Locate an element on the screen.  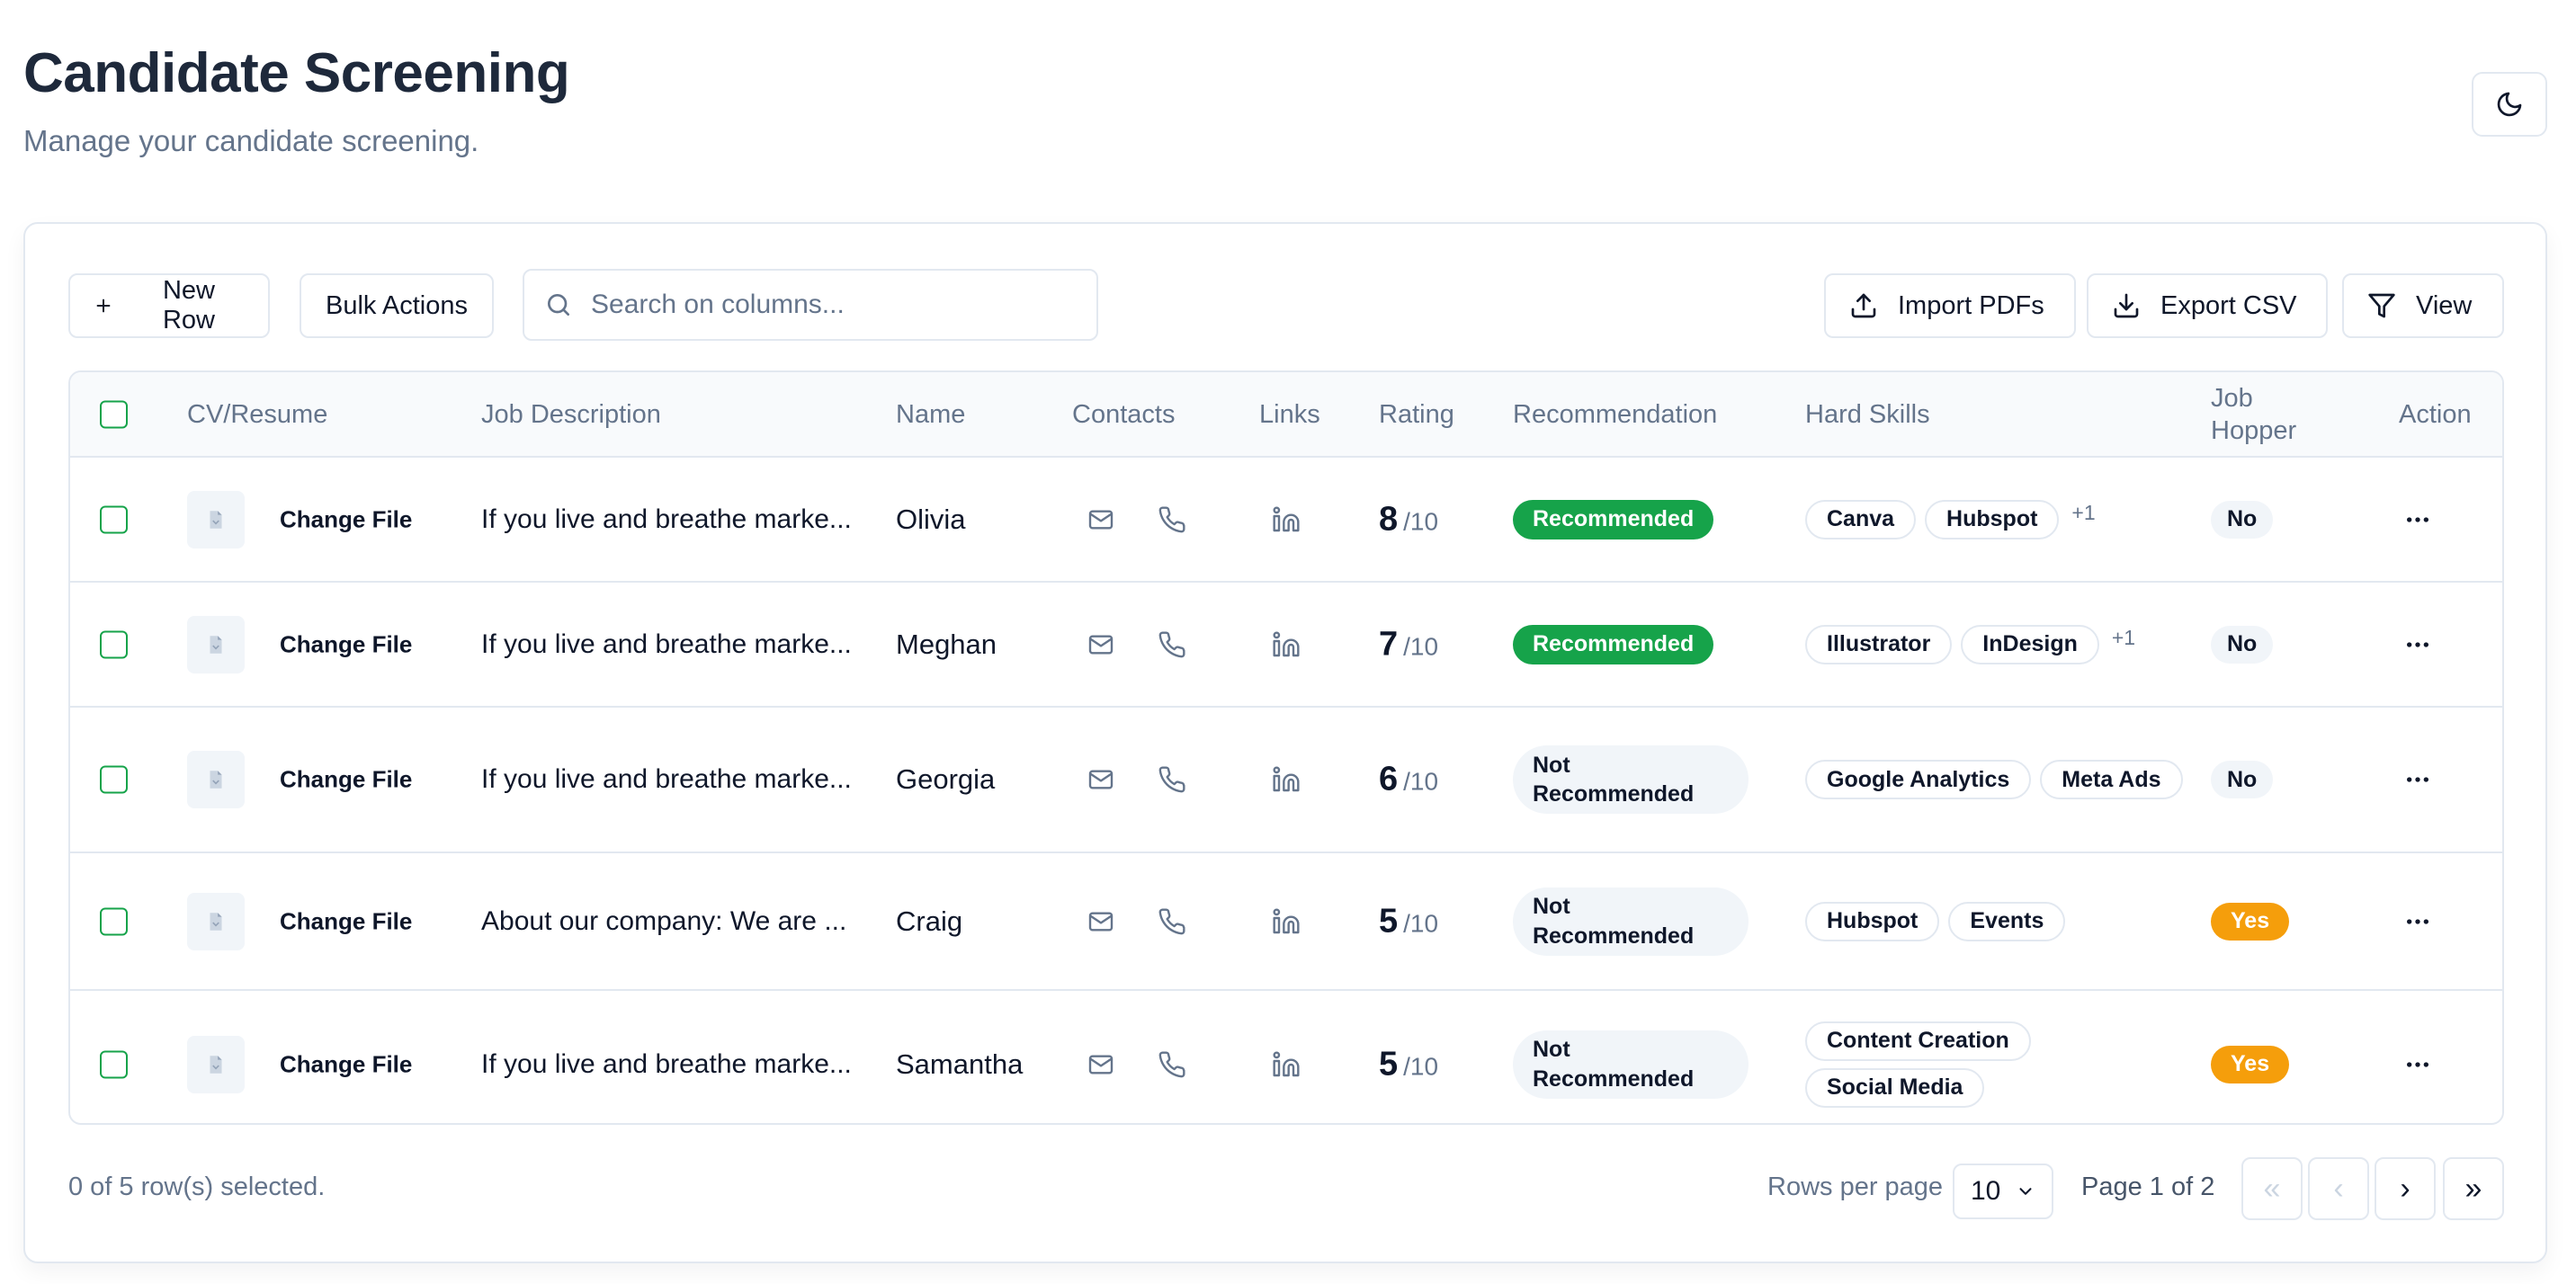
column-links: Links is located at coordinates (1289, 414).